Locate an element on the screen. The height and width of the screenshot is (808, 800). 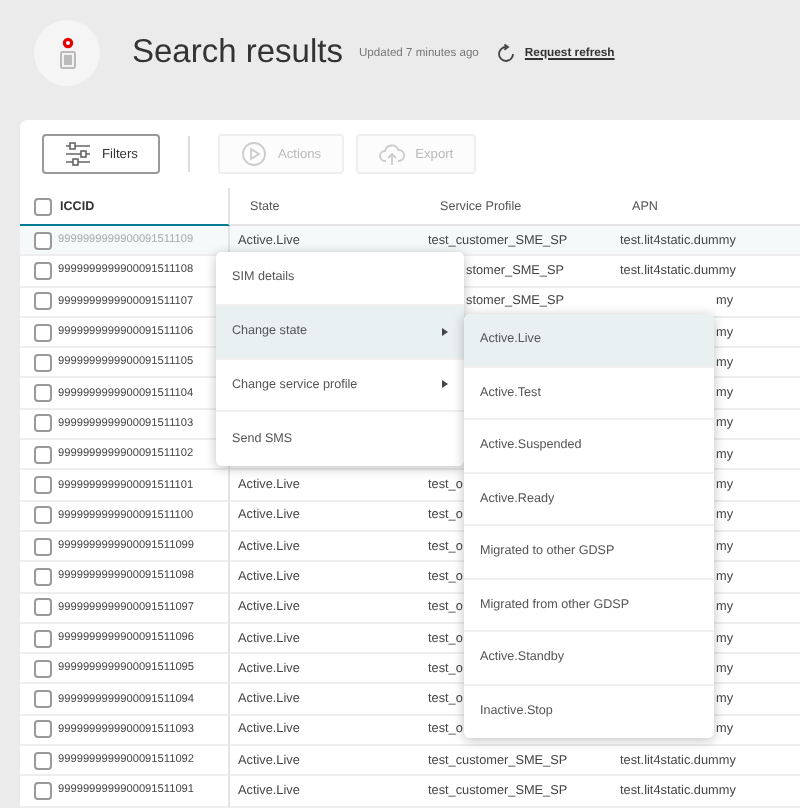
sliders-icon is located at coordinates (78, 154).